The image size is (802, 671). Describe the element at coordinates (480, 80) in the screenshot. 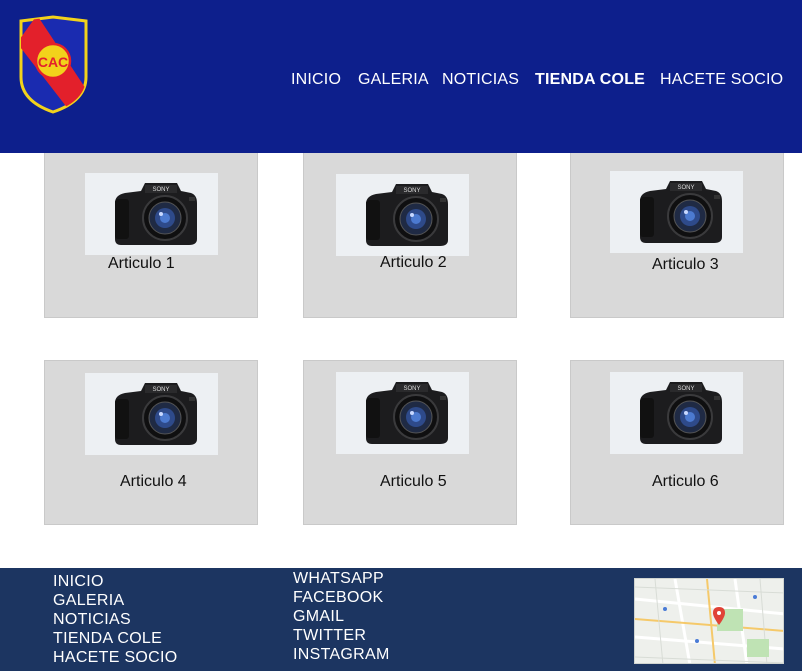

I see `nav-noticias: NOTICIAS` at that location.